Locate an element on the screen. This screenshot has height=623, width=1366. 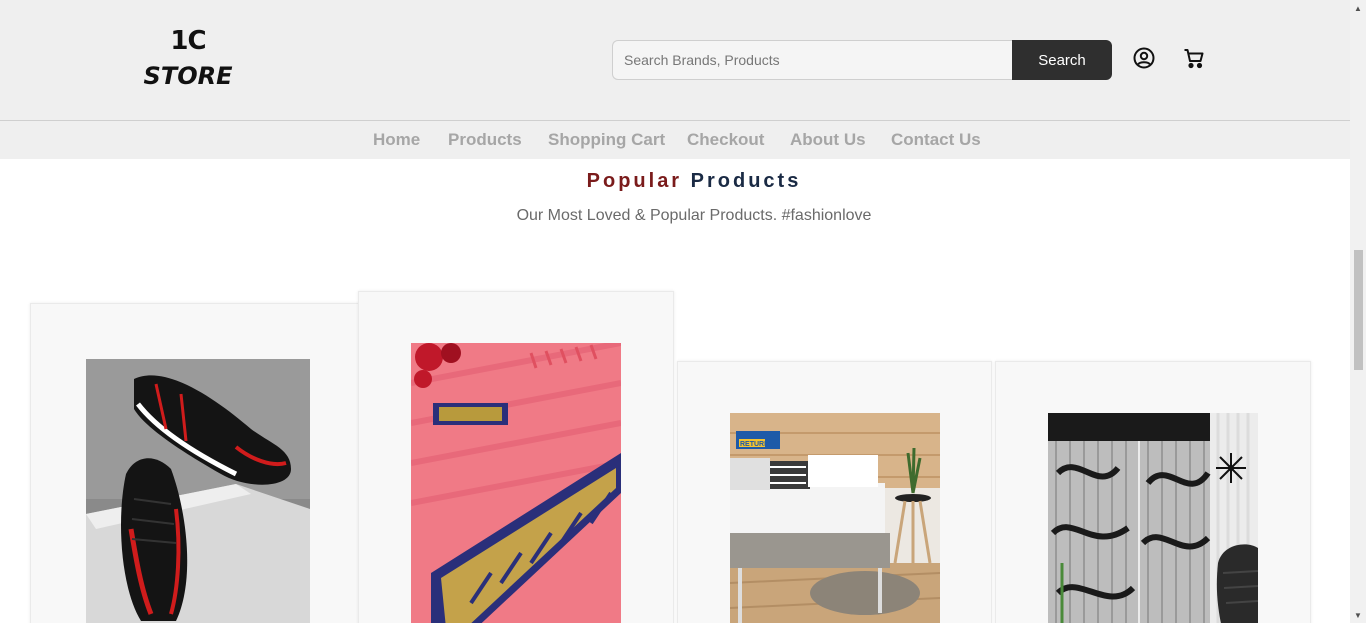
search-button: Search is located at coordinates (1062, 60).